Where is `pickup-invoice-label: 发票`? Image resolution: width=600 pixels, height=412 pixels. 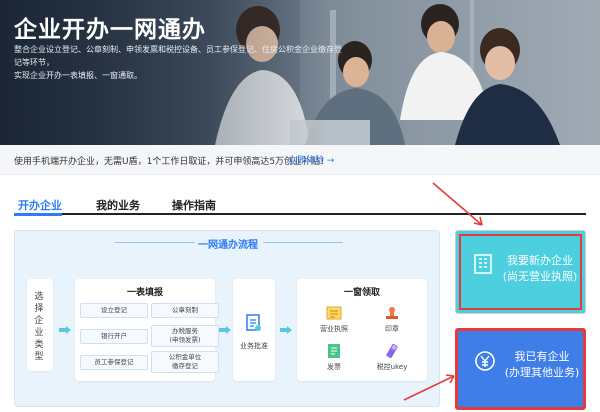 pickup-invoice-label: 发票 is located at coordinates (334, 367).